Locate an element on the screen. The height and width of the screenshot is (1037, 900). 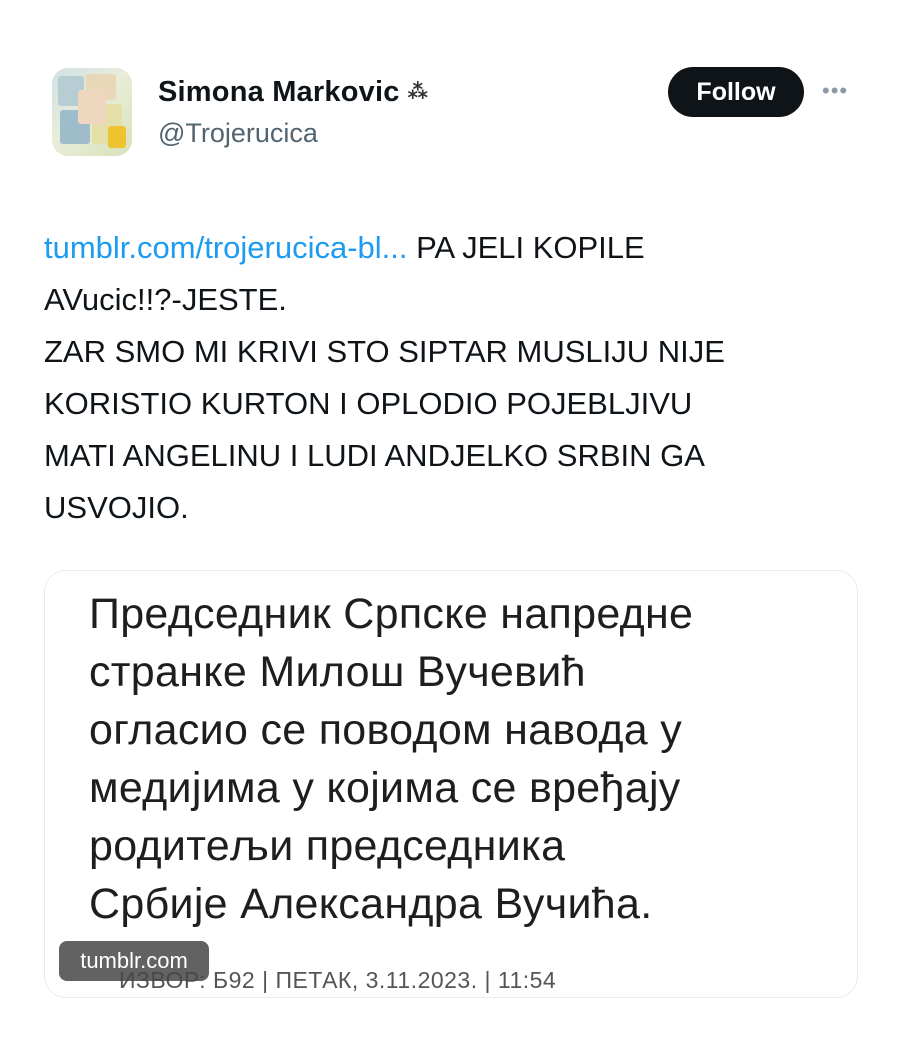
tweet-line: AVucic!!?-JESTE. is located at coordinates (165, 299).